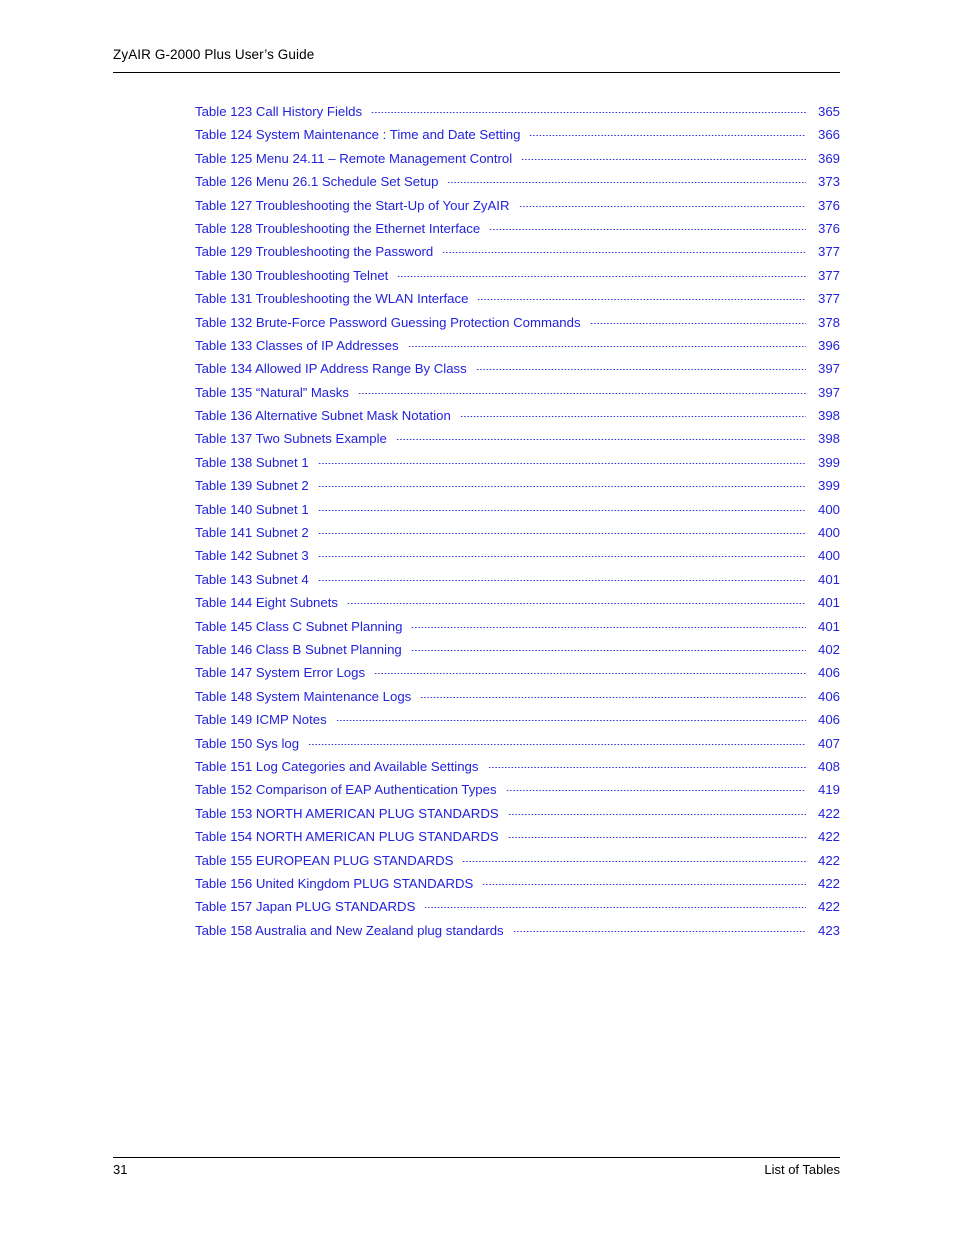  Describe the element at coordinates (517, 513) in the screenshot. I see `toc-entry: Table 140 Subnet 1 400` at that location.